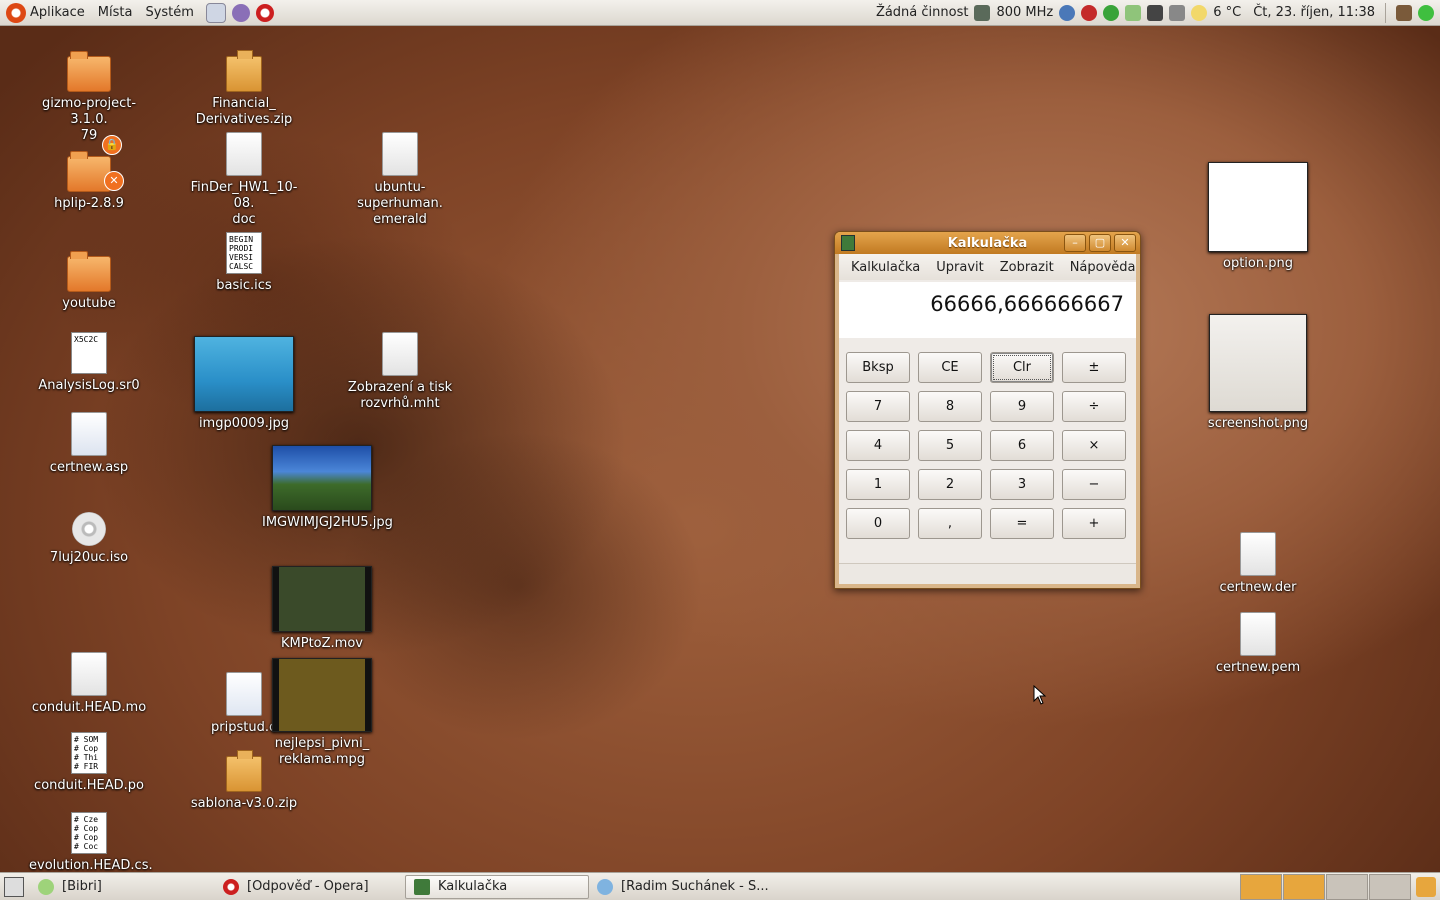  I want to click on key-1: 1, so click(878, 484).